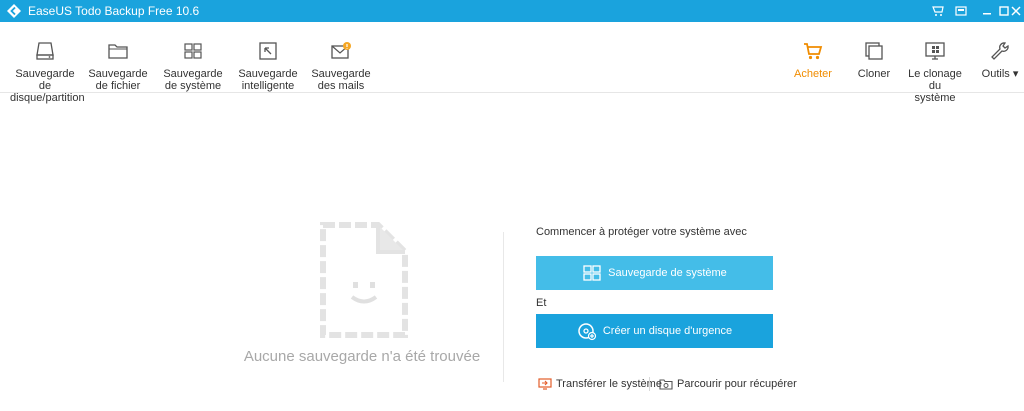 Image resolution: width=1024 pixels, height=411 pixels. What do you see at coordinates (341, 50) in the screenshot?
I see `mail-icon` at bounding box center [341, 50].